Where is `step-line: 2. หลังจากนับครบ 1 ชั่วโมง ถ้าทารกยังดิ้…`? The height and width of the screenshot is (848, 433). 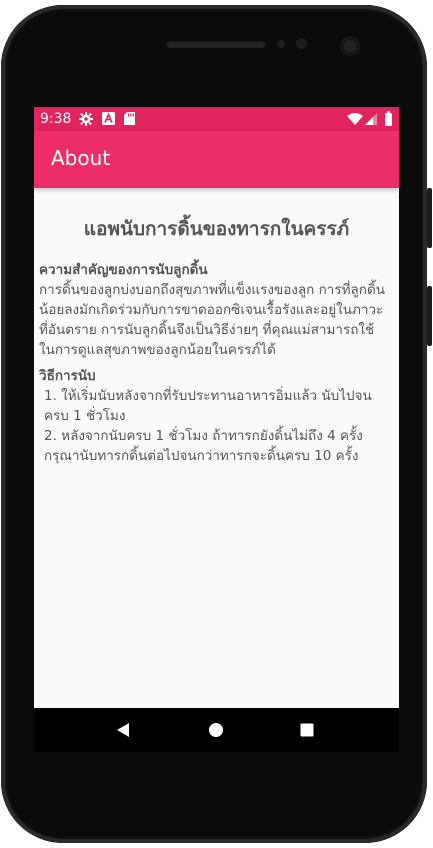
step-line: 2. หลังจากนับครบ 1 ชั่วโมง ถ้าทารกยังดิ้… is located at coordinates (203, 436).